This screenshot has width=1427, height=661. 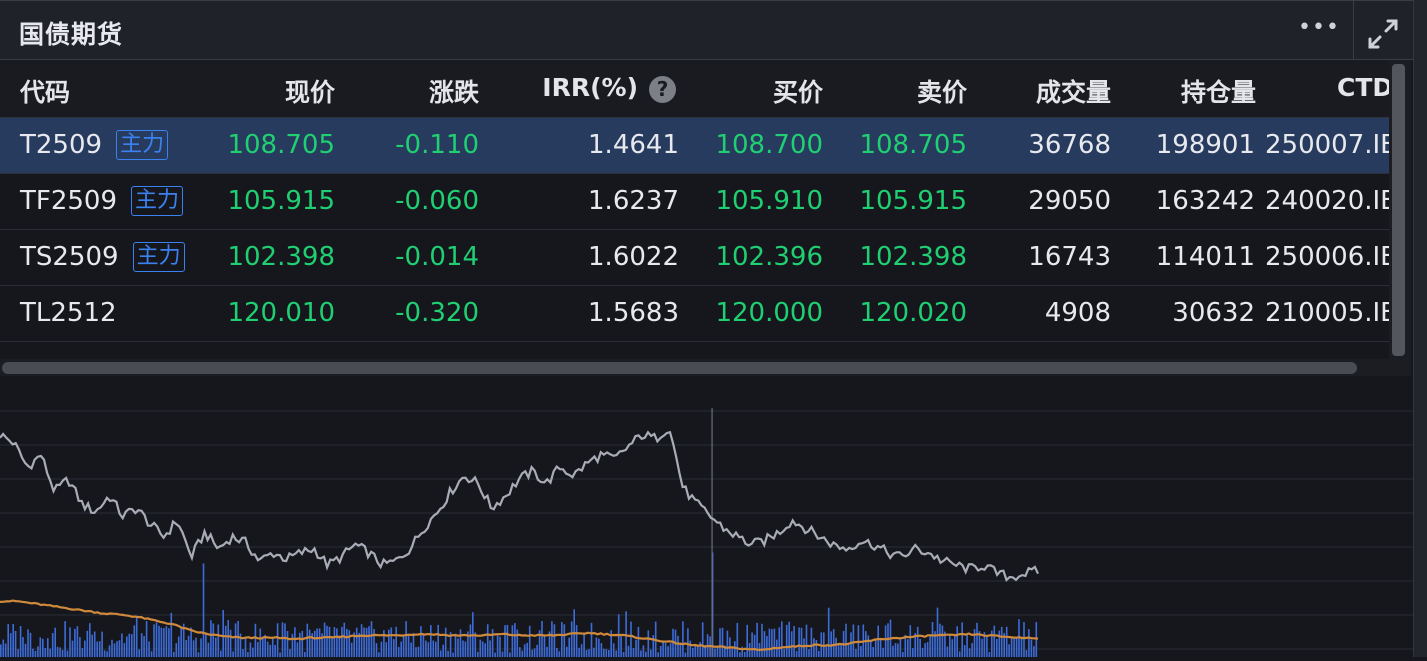 I want to click on ask-cell: 120.020, so click(x=913, y=313).